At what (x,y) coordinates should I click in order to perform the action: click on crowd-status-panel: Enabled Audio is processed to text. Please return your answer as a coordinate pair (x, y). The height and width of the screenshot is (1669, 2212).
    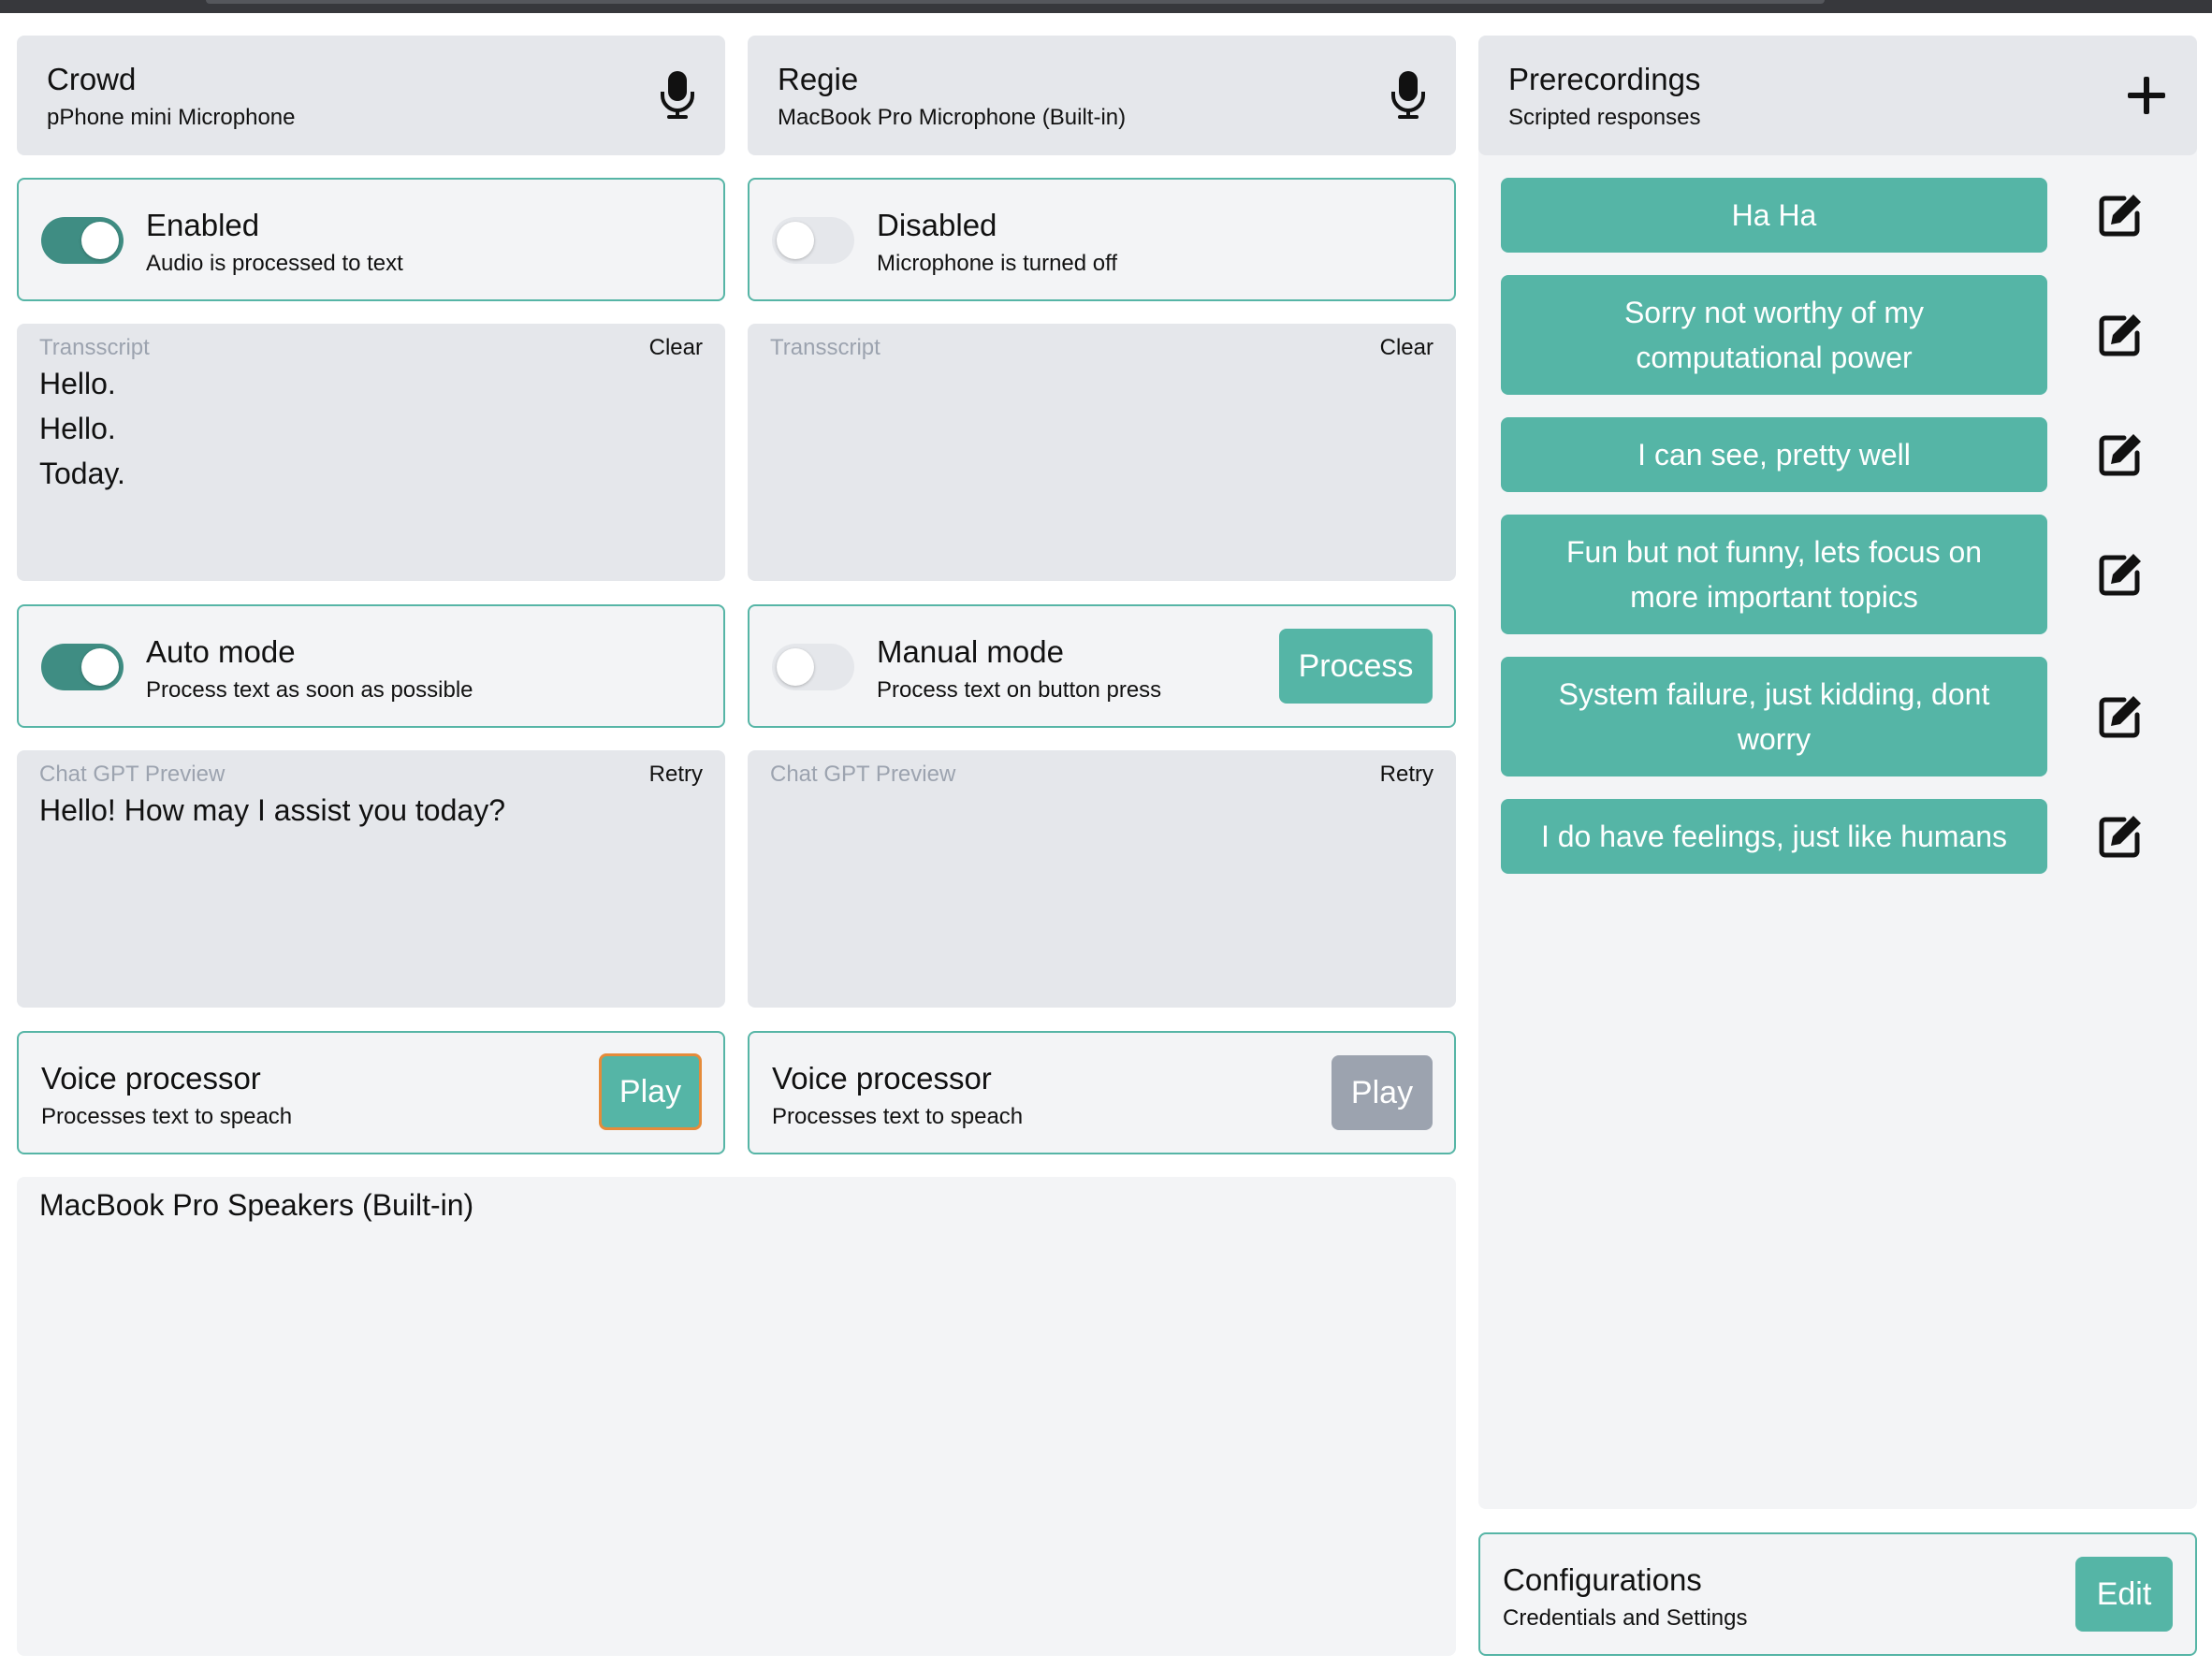
    Looking at the image, I should click on (371, 239).